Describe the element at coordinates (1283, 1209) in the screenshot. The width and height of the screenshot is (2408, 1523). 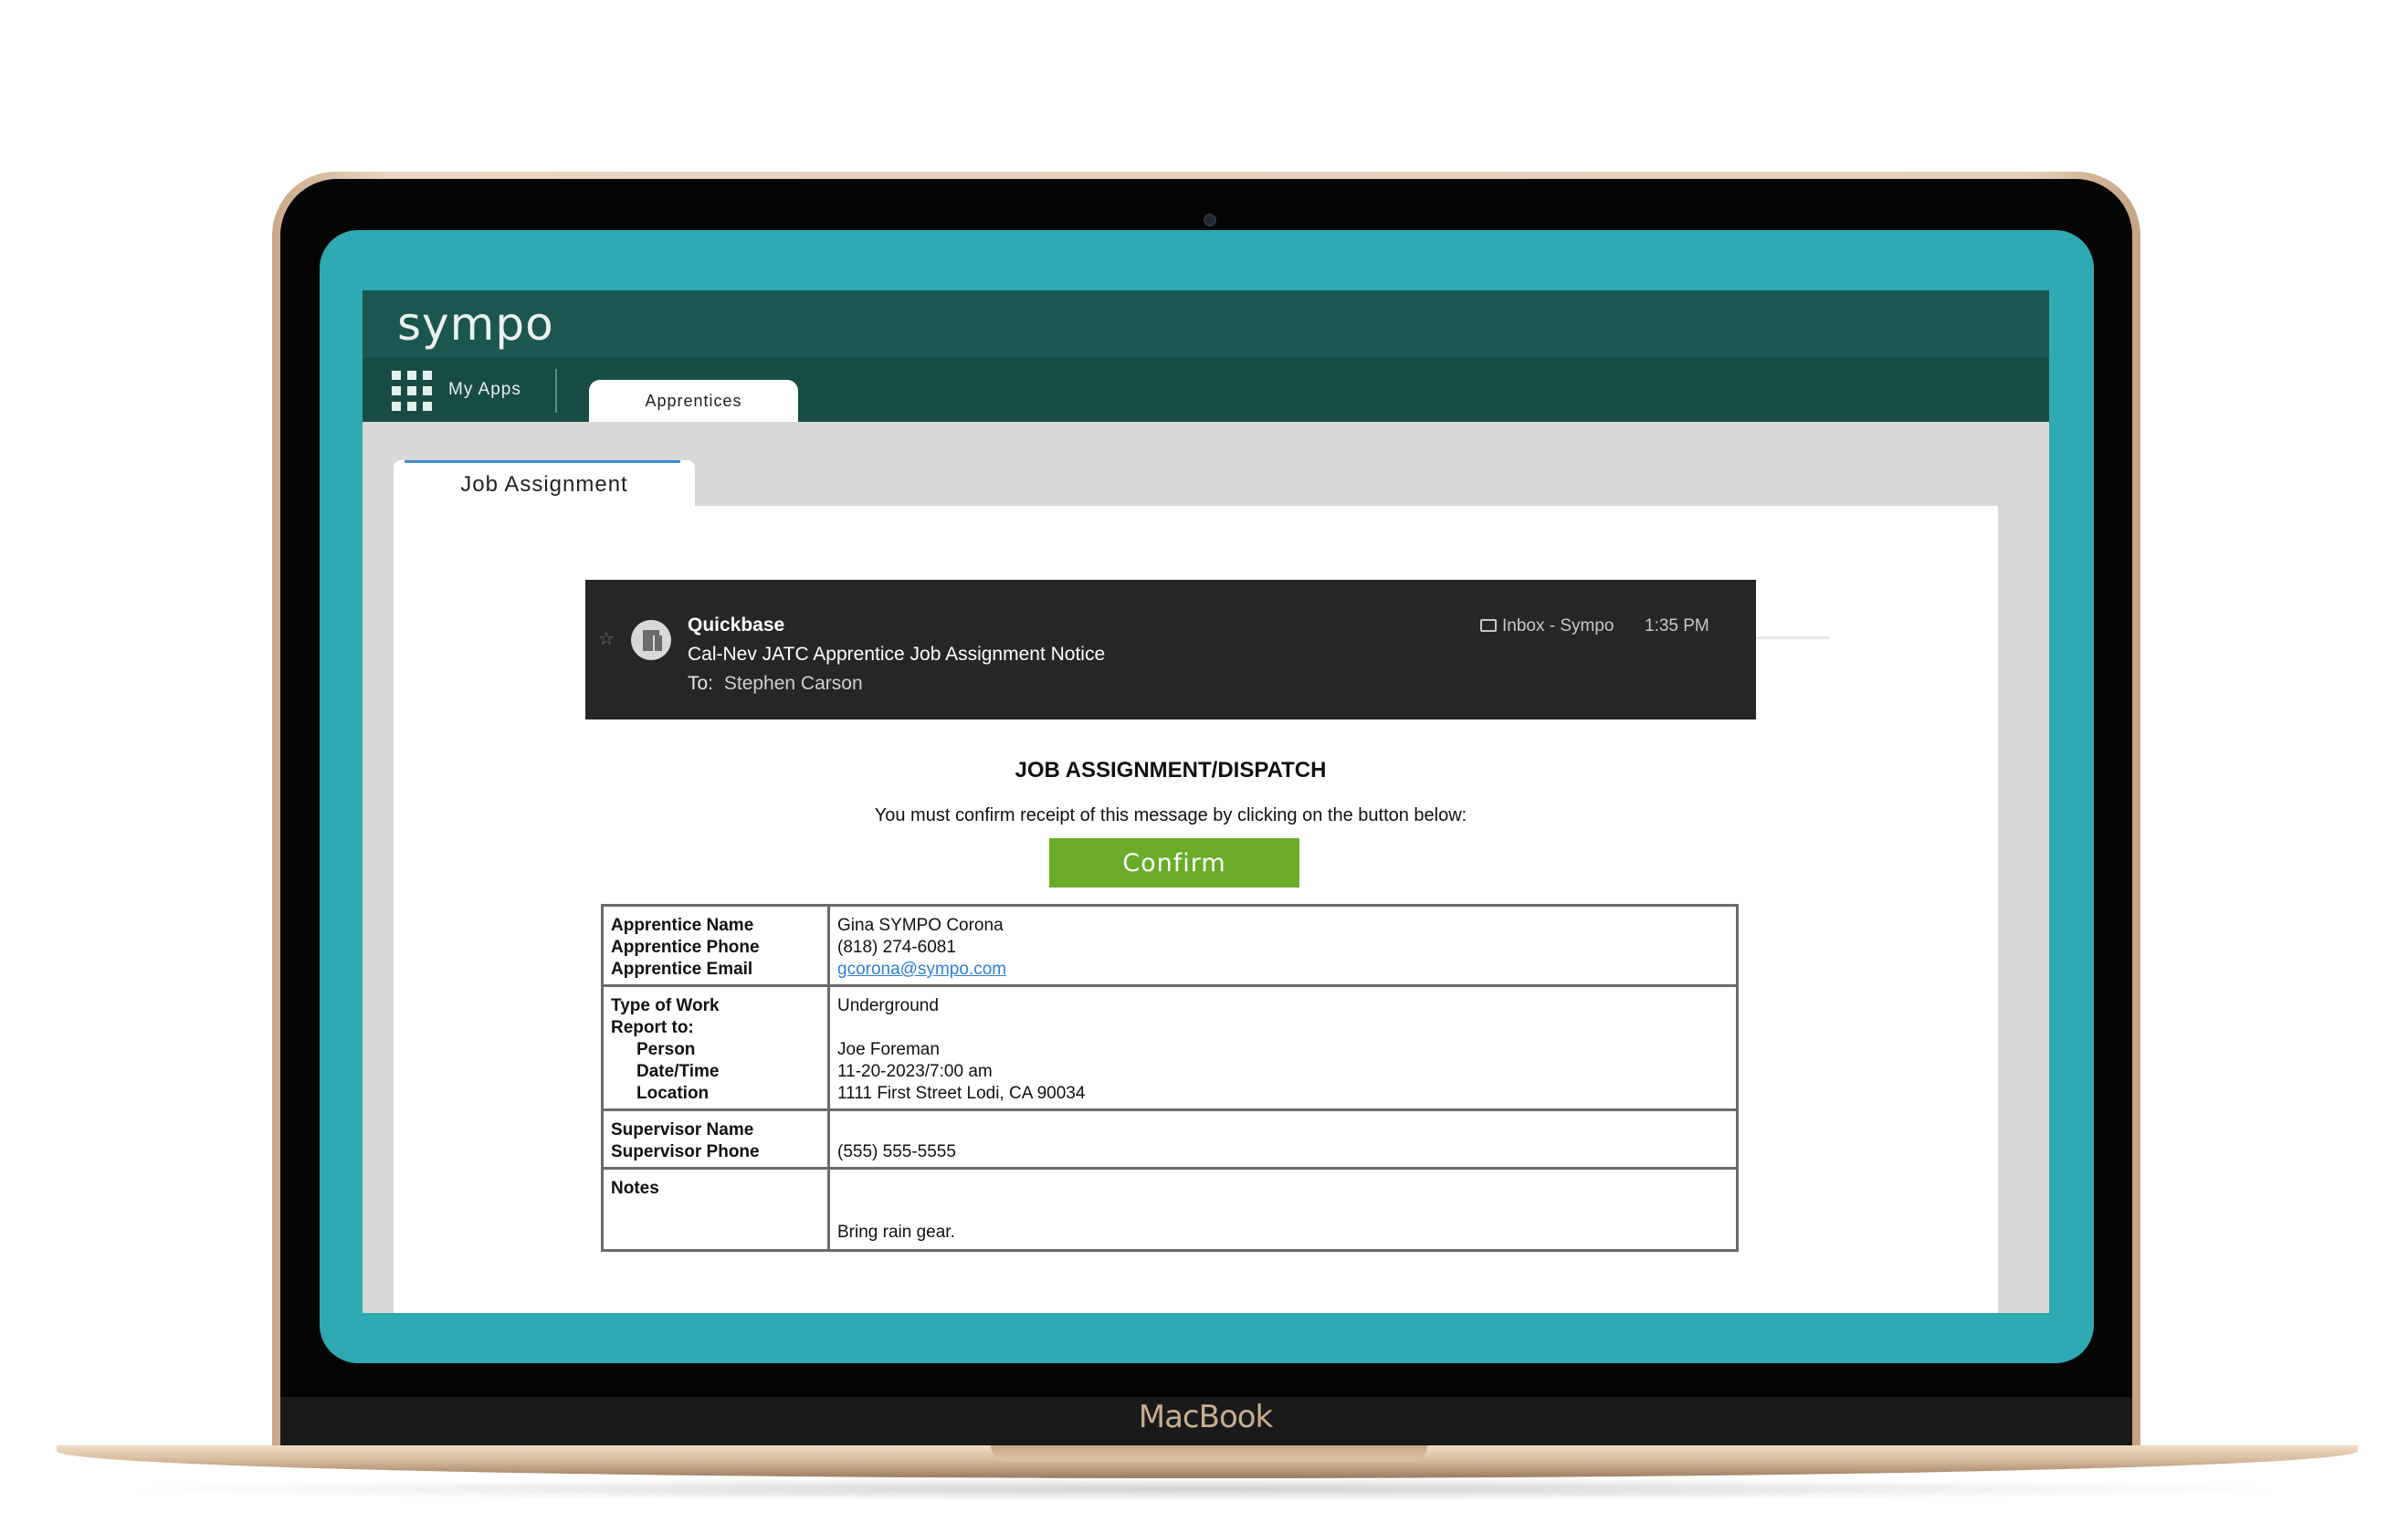
I see `notes-value-cell: Bring rain gear.` at that location.